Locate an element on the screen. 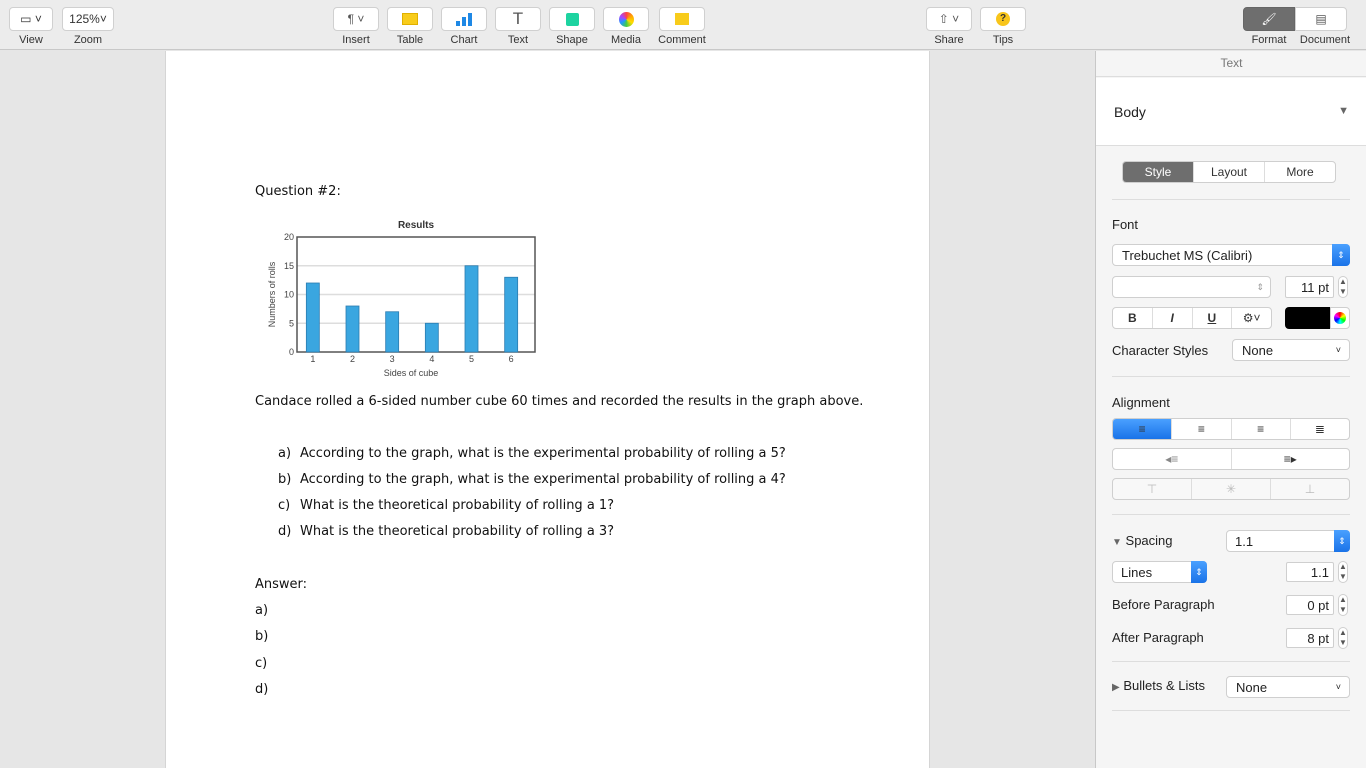 Image resolution: width=1366 pixels, height=768 pixels. comment-button: Comment is located at coordinates (682, 26).